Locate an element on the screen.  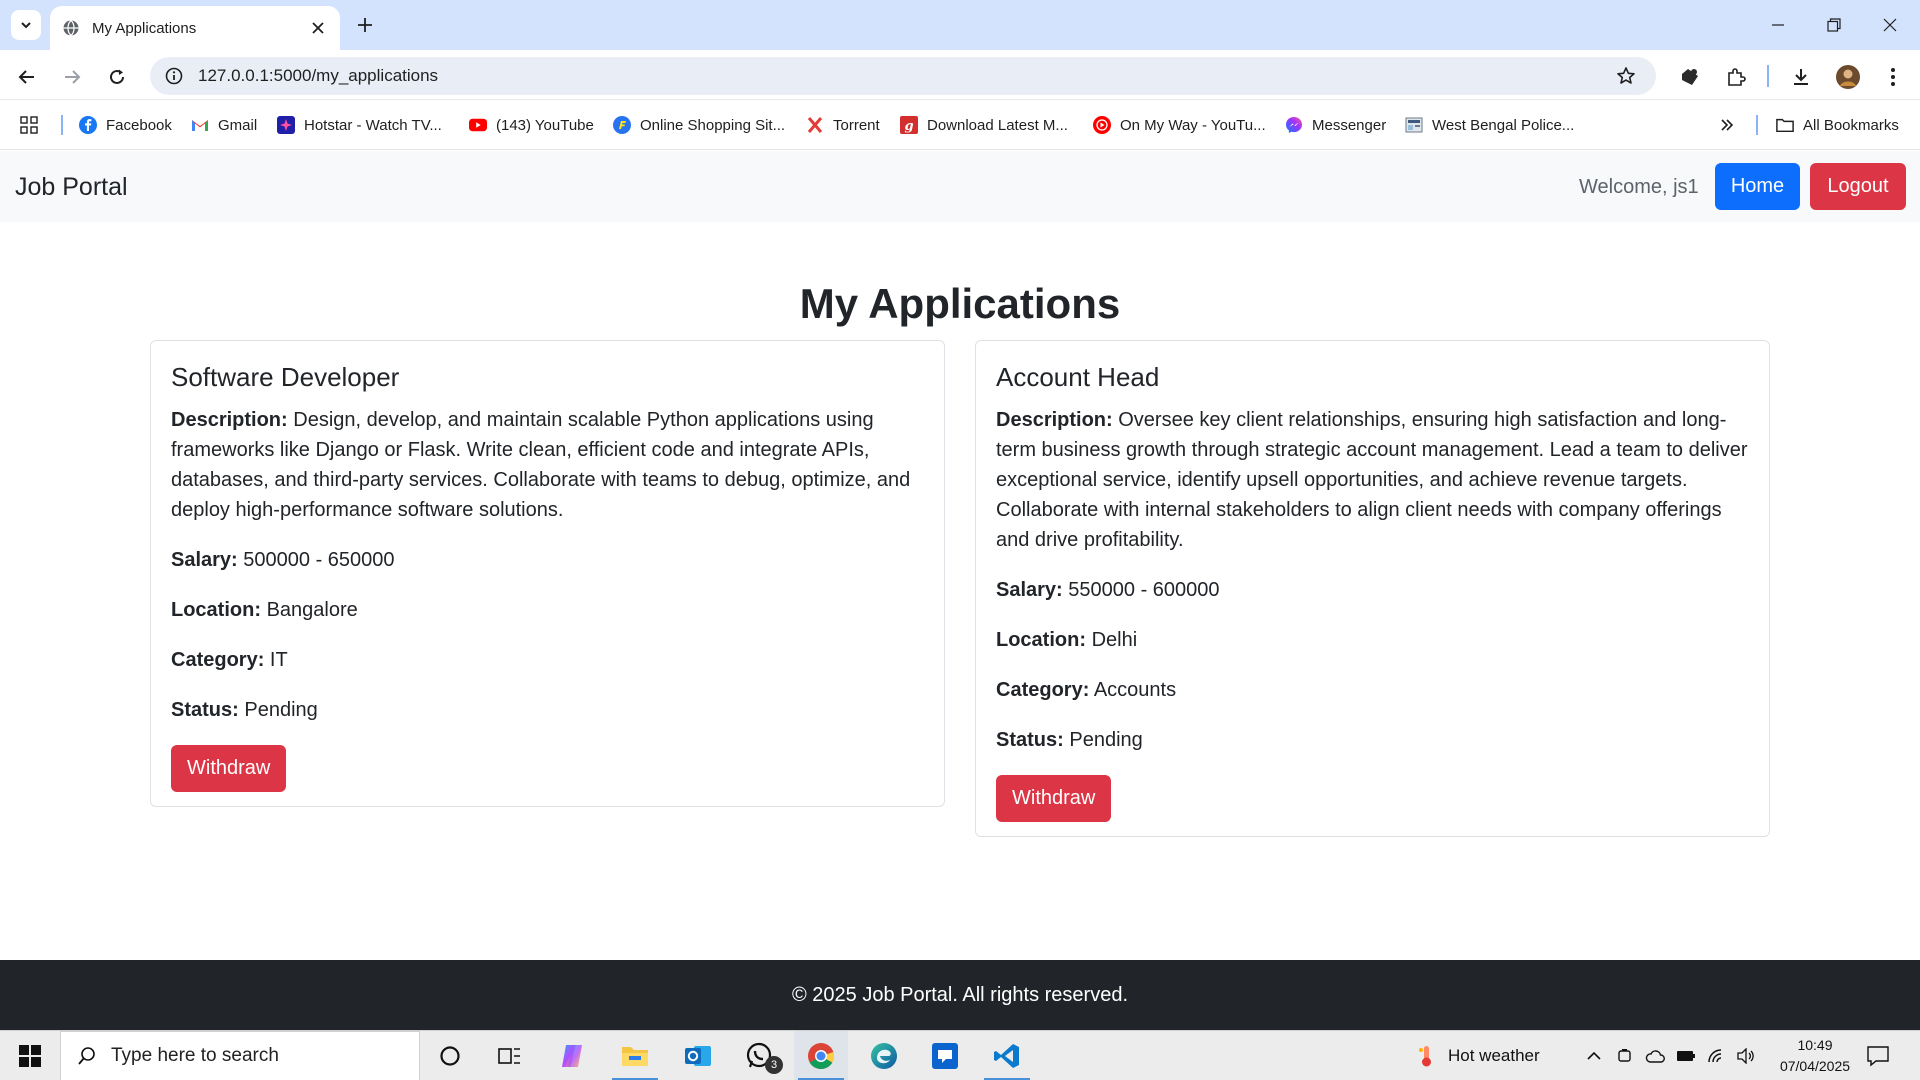
location-label: Location: is located at coordinates (216, 610).